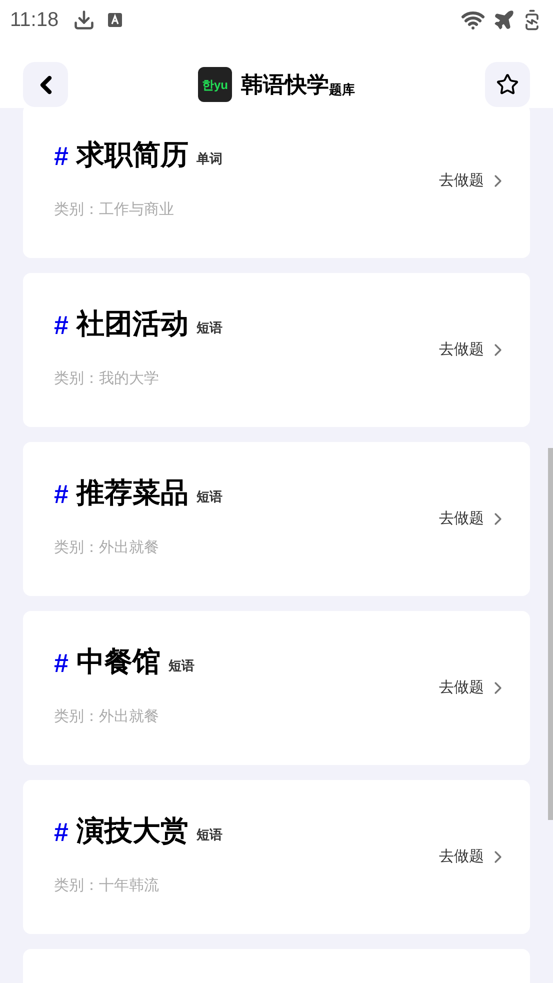  Describe the element at coordinates (276, 350) in the screenshot. I see `topic-card: # 社团活动 短语 类别：我的大学 去做题` at that location.